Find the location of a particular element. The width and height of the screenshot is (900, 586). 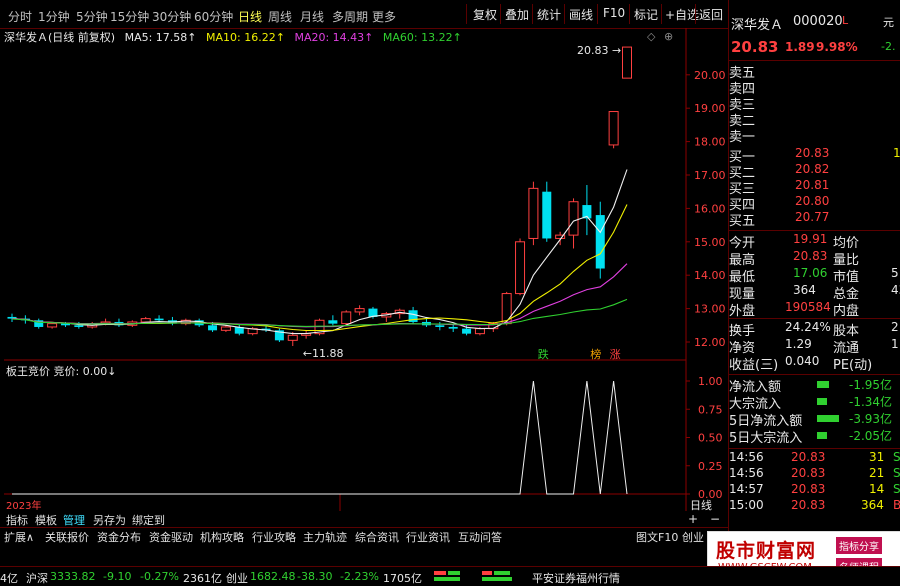

fin-value-2: 2 is located at coordinates (895, 327).